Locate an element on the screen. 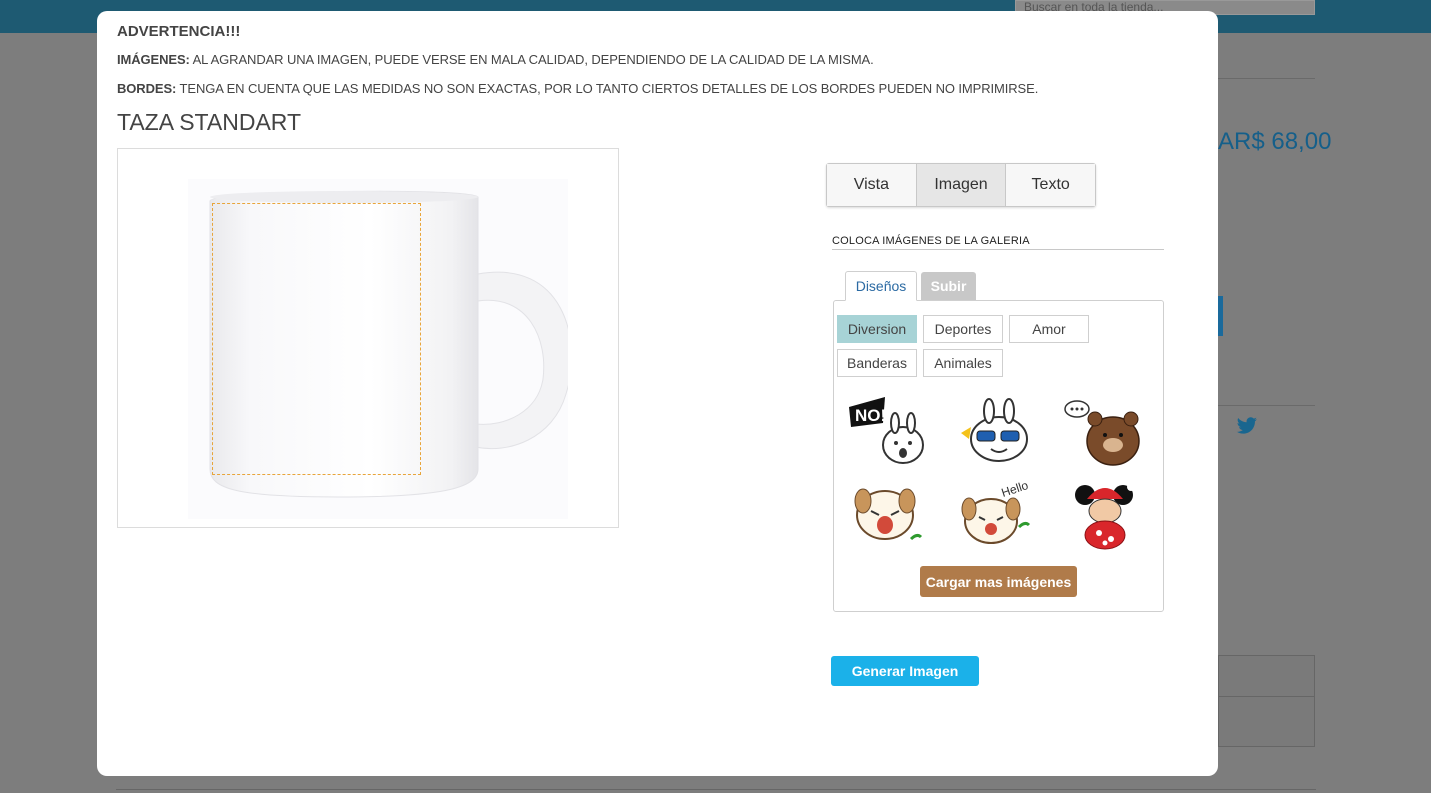 This screenshot has height=793, width=1431. sticker-no-text: NO! is located at coordinates (870, 415).